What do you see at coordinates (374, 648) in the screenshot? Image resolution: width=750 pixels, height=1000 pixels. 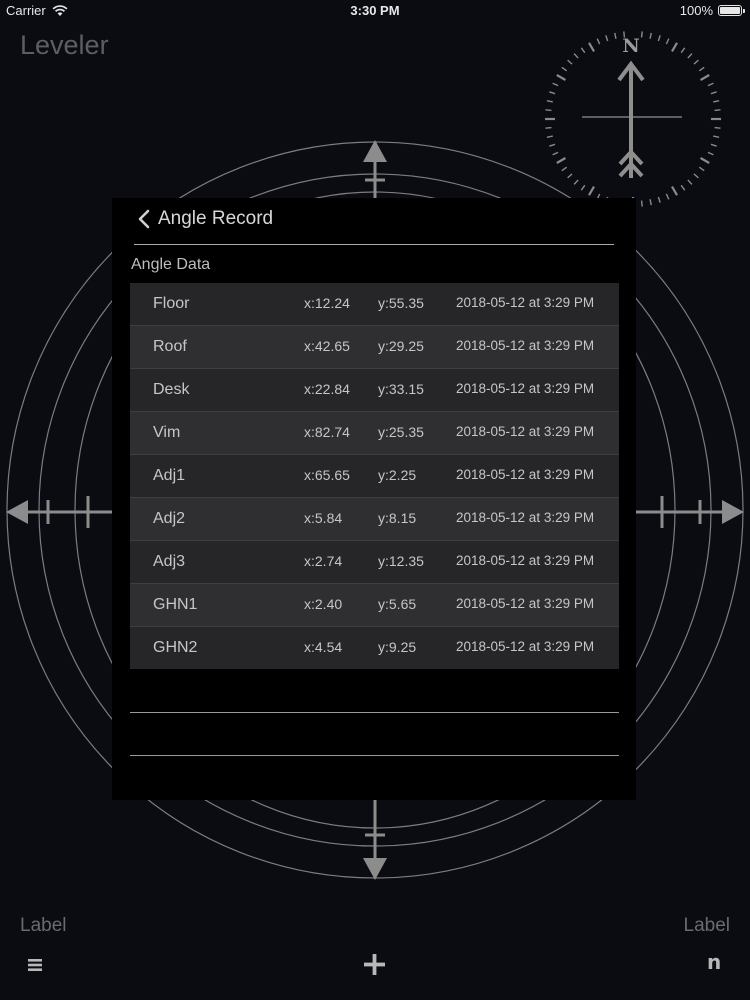 I see `table-row: GHN2 x:4.54 y:9.25 2018-05-12 at 3:29 PM` at bounding box center [374, 648].